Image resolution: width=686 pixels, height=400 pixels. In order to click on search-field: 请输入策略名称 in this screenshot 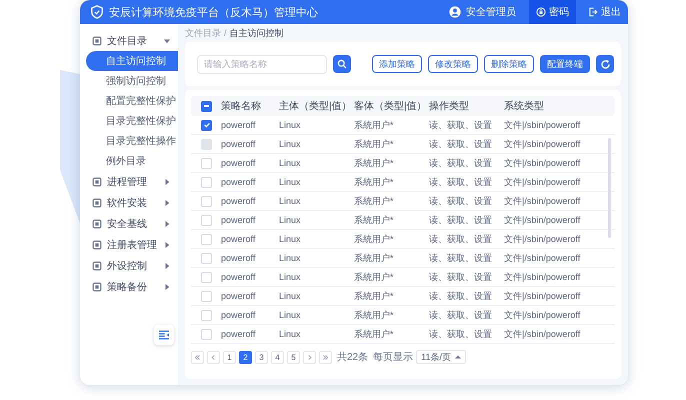, I will do `click(262, 64)`.